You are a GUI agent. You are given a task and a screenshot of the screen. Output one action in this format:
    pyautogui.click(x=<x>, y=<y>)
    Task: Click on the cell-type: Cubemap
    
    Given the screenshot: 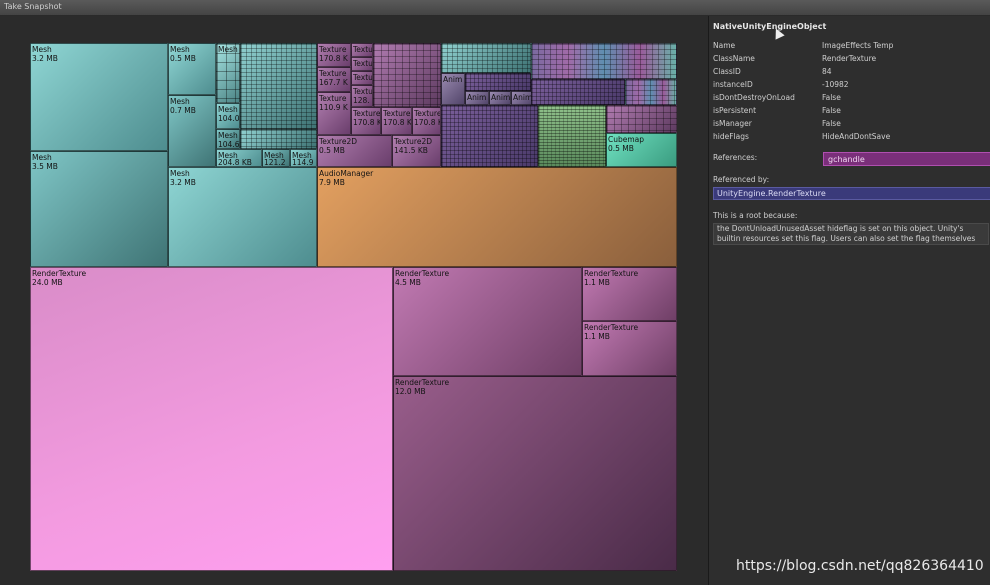 What is the action you would take?
    pyautogui.click(x=626, y=139)
    